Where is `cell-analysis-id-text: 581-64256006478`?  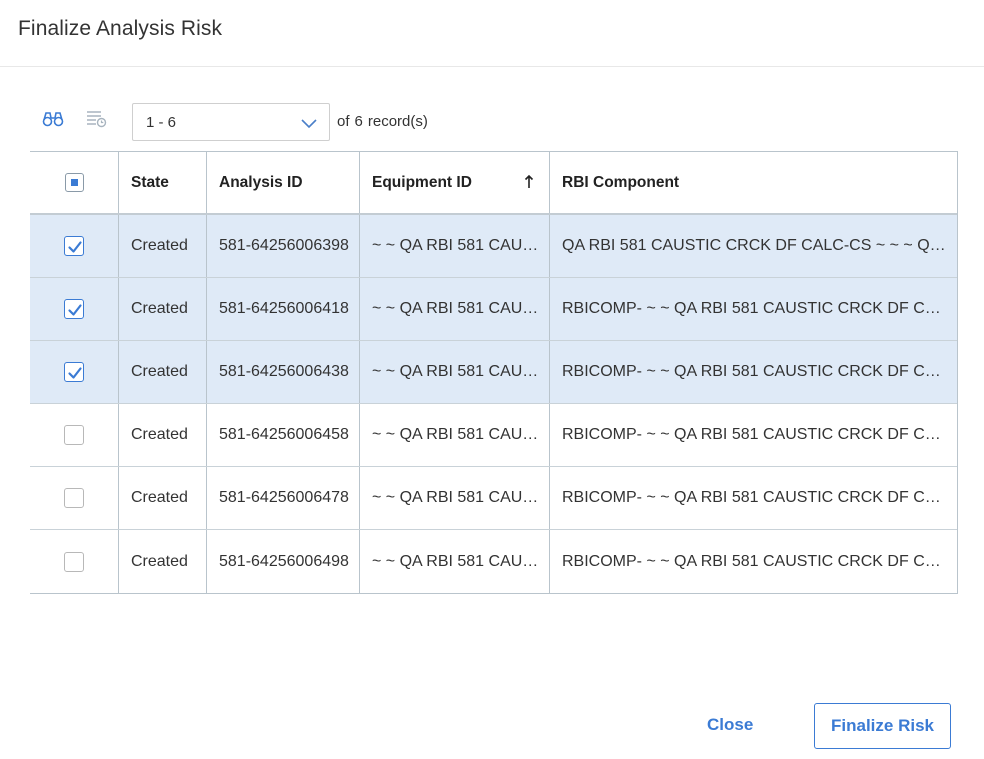 cell-analysis-id-text: 581-64256006478 is located at coordinates (284, 497).